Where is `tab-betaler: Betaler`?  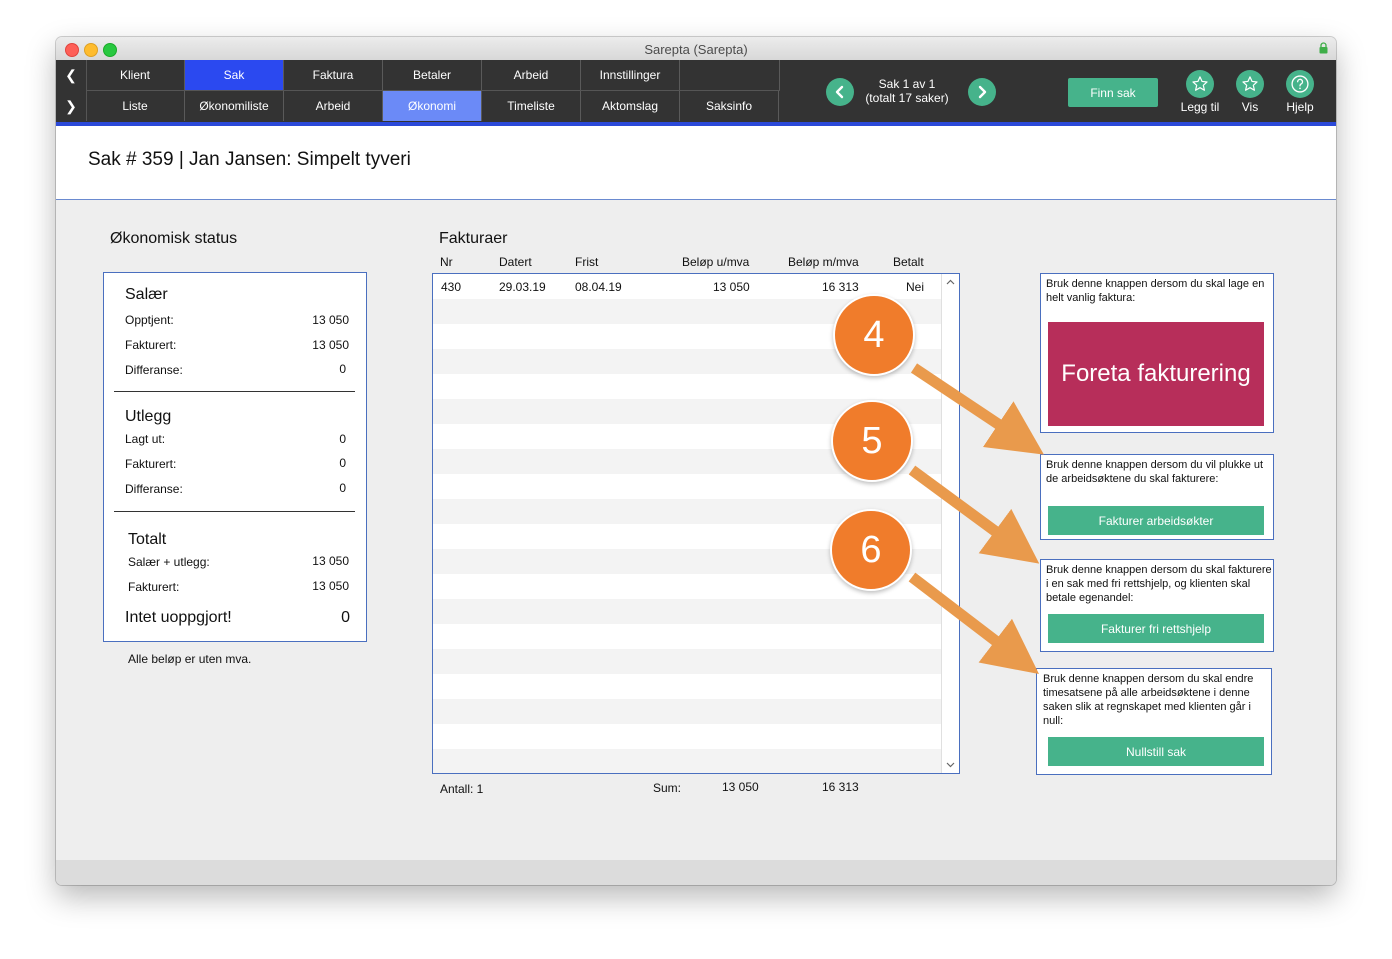
tab-betaler: Betaler is located at coordinates (432, 75).